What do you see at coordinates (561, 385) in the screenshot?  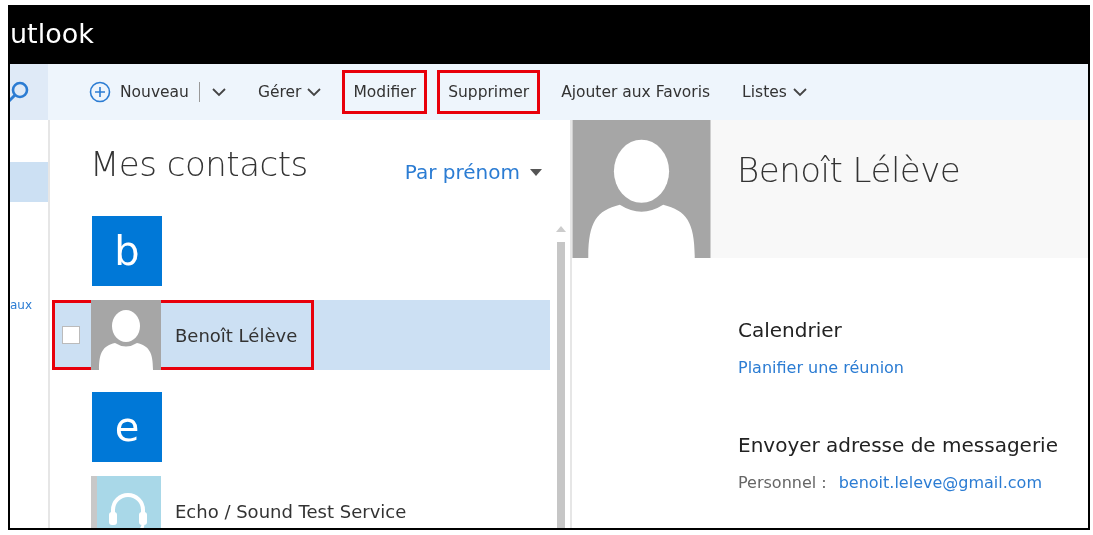 I see `scrollbar` at bounding box center [561, 385].